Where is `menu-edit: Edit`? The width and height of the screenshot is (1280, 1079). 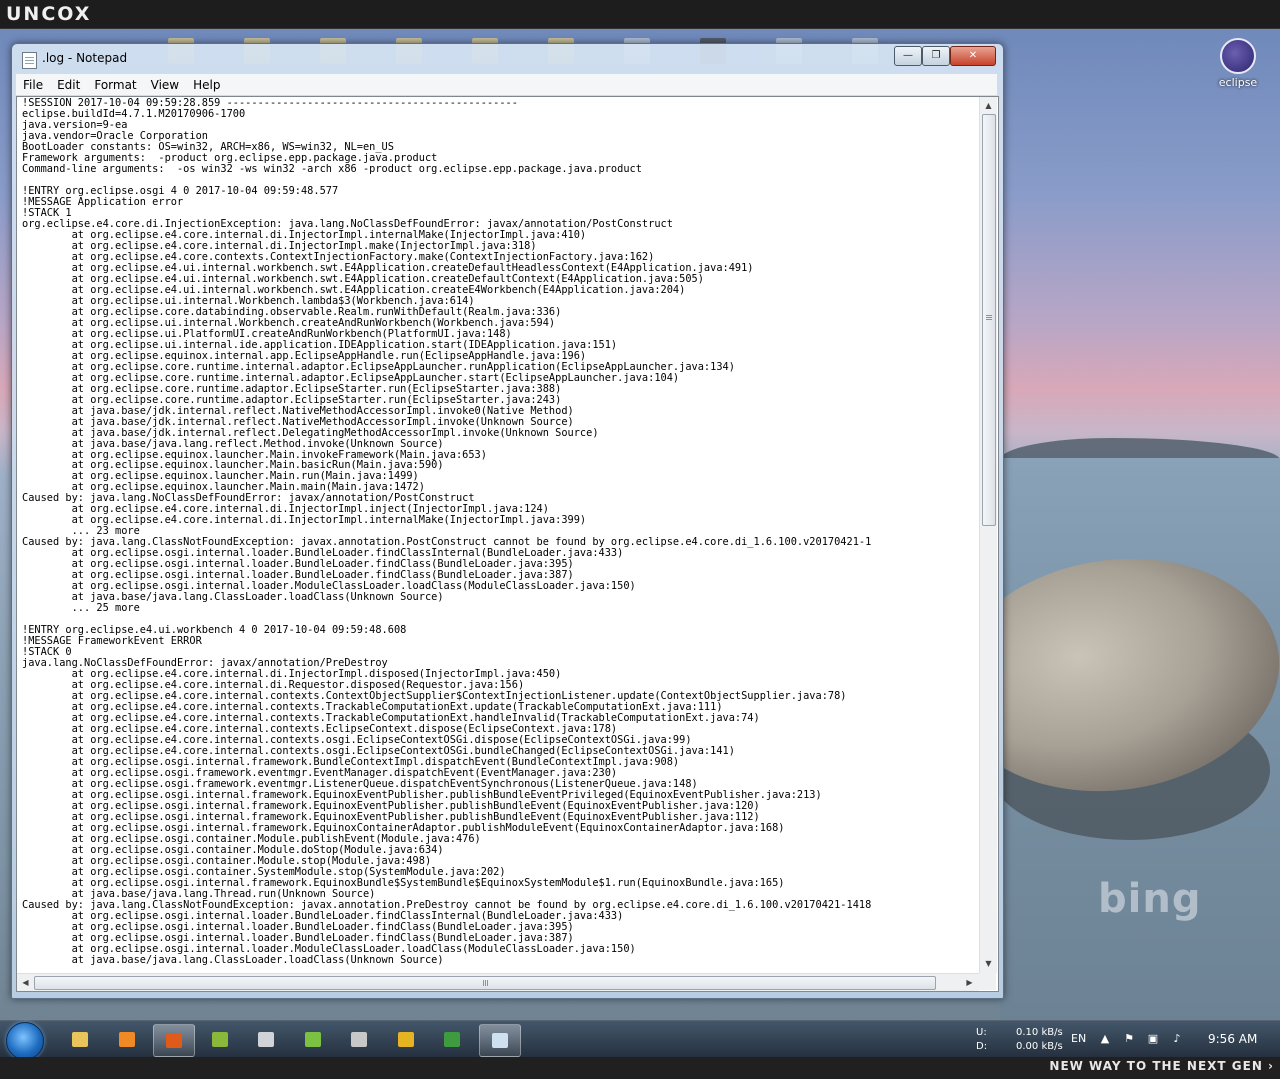 menu-edit: Edit is located at coordinates (68, 85).